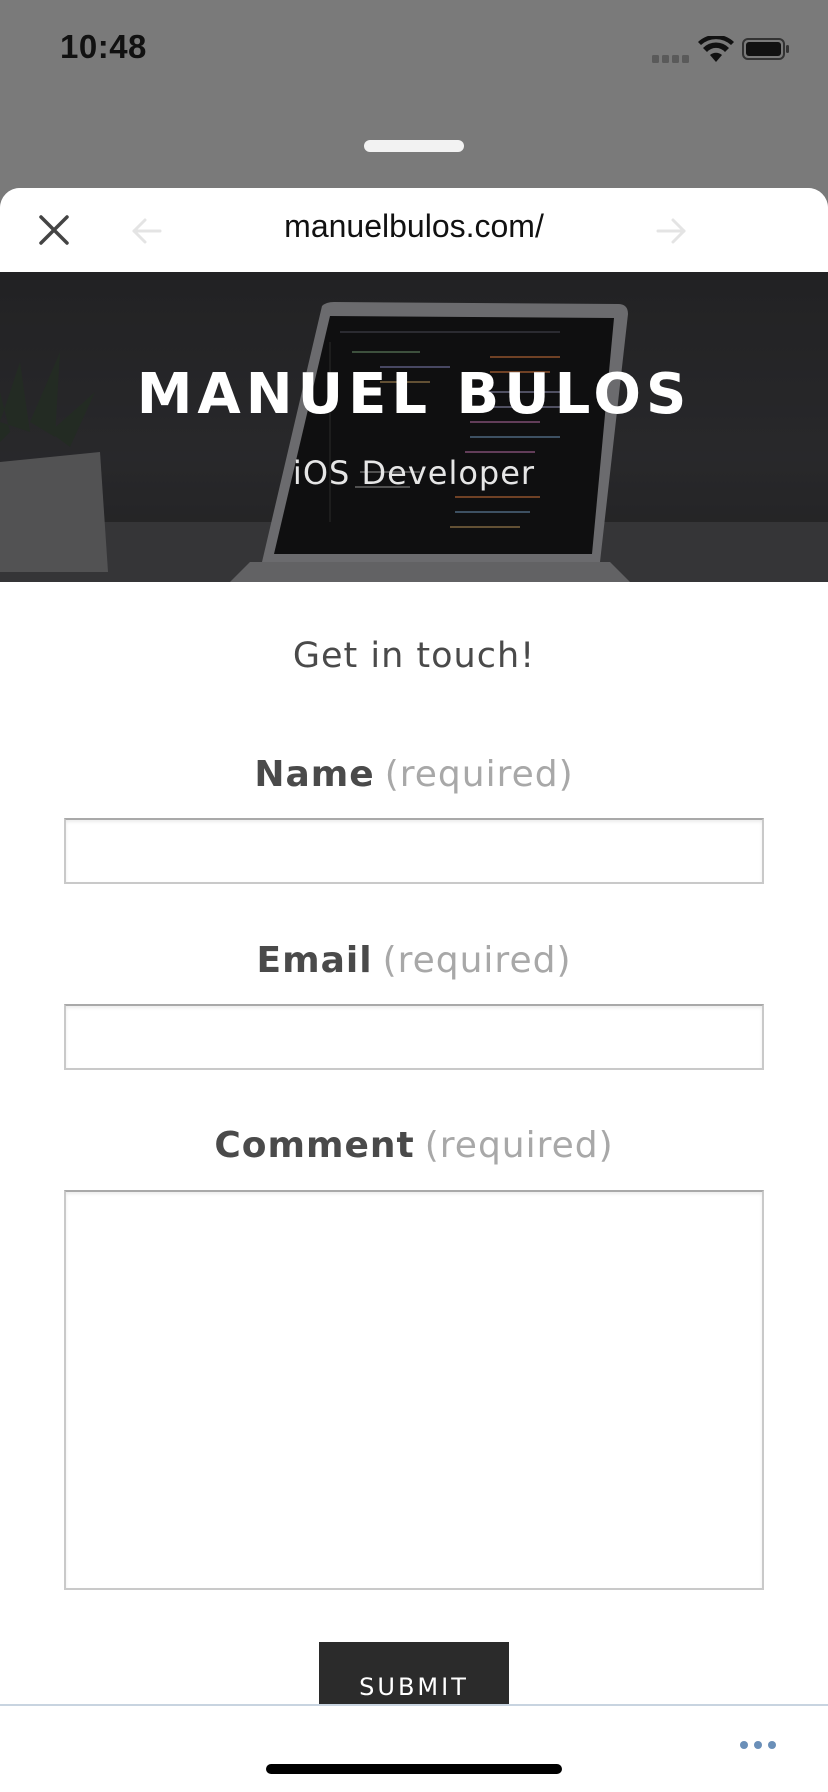 This screenshot has height=1792, width=828. I want to click on name-input, so click(414, 851).